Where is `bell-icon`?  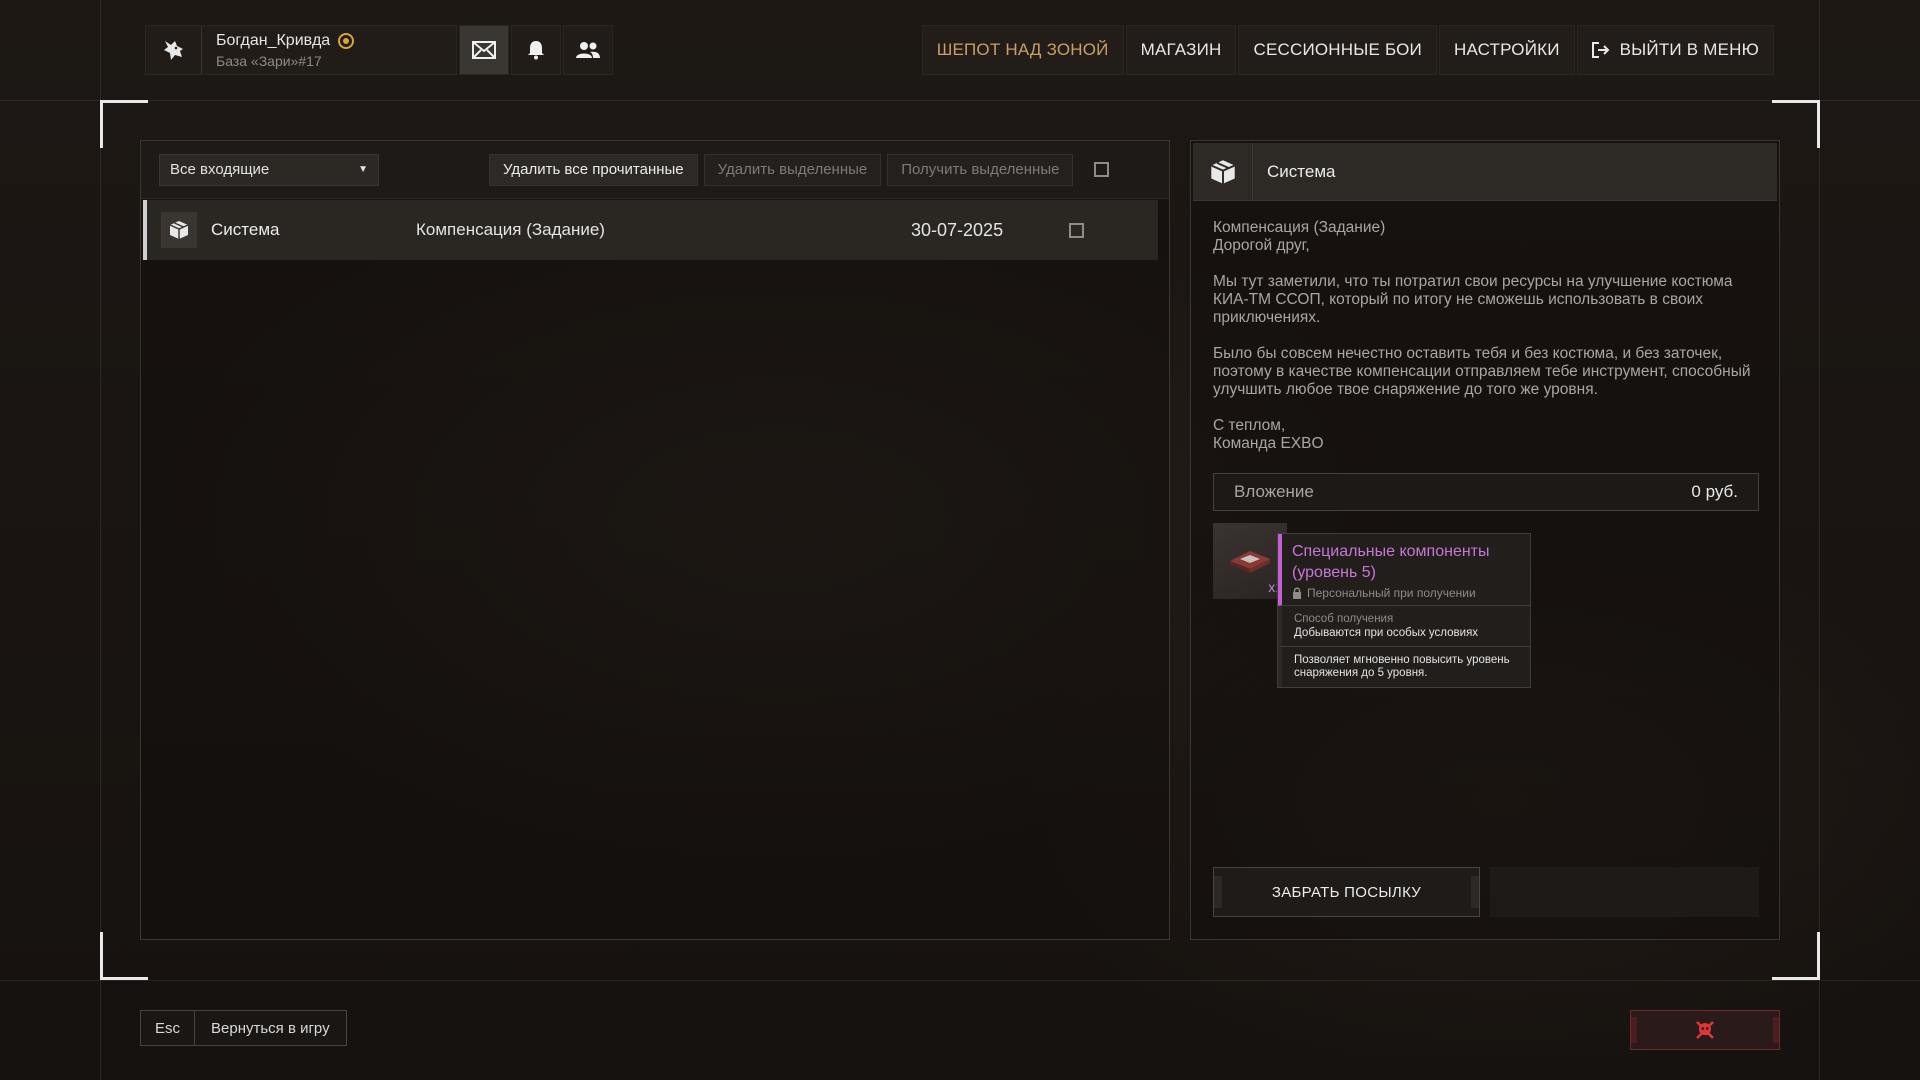 bell-icon is located at coordinates (536, 50).